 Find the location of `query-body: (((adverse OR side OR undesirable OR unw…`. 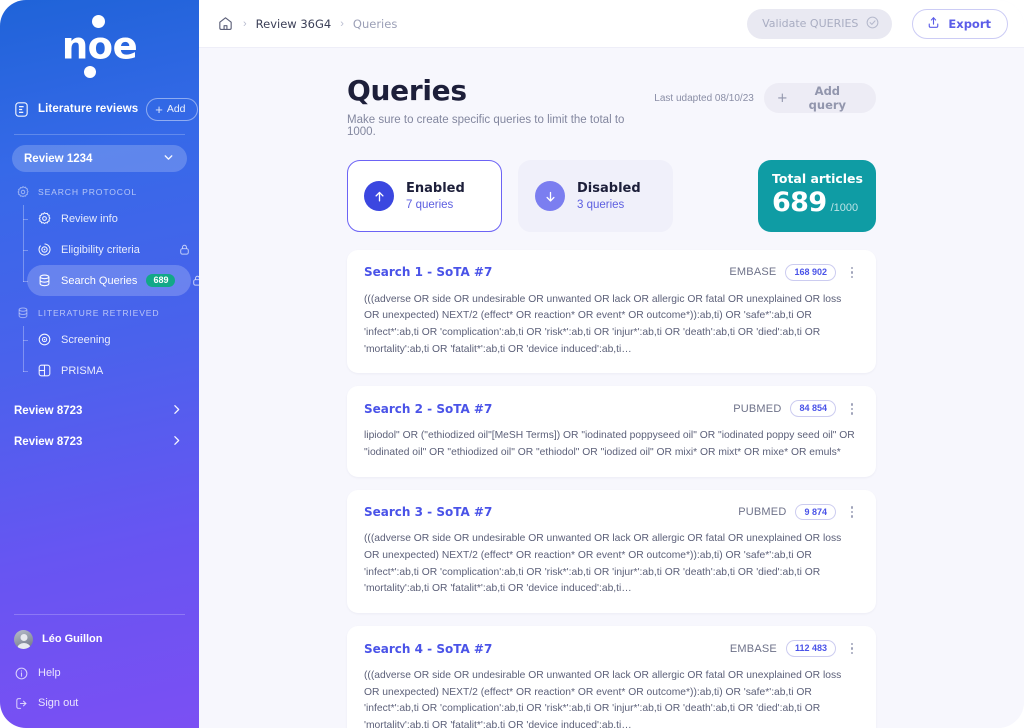

query-body: (((adverse OR side OR undesirable OR unw… is located at coordinates (603, 698).